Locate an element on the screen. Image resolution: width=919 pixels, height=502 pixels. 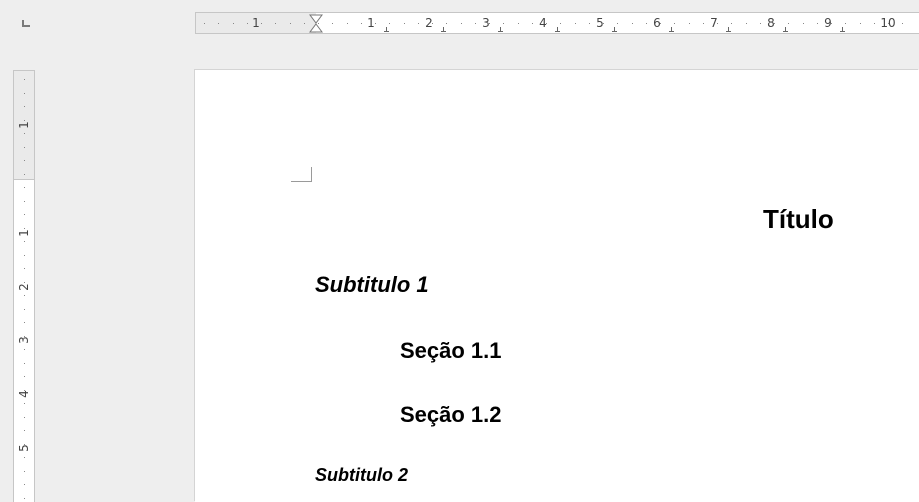
vertical-ruler: 1 1 2 3 4 5 is located at coordinates (24, 286).